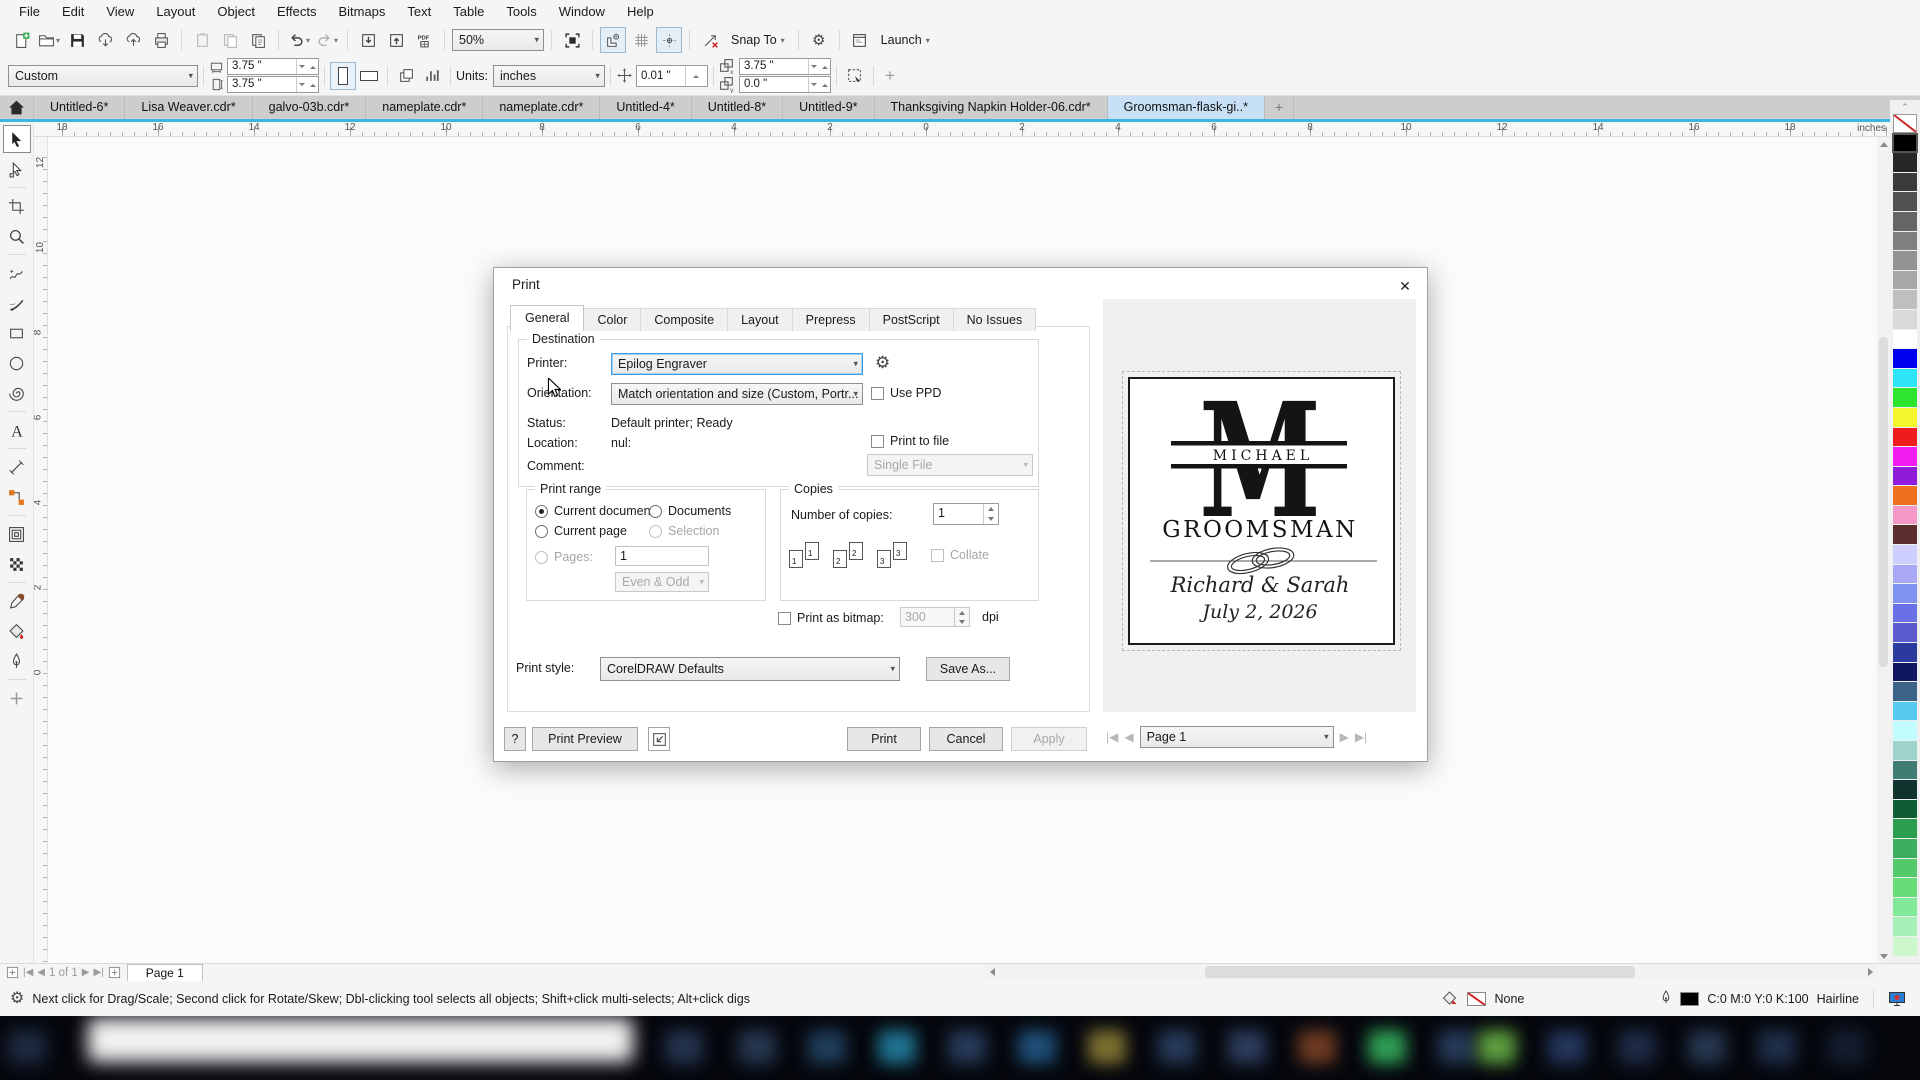 The width and height of the screenshot is (1920, 1080). I want to click on landscape-button, so click(369, 76).